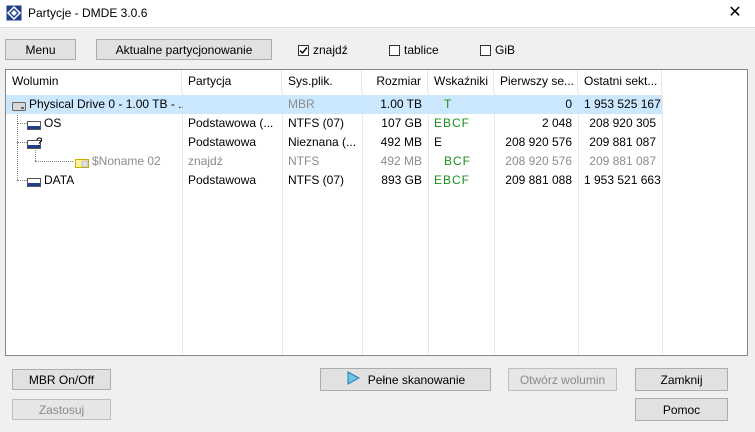 Image resolution: width=755 pixels, height=432 pixels. I want to click on current-partitioning-button: Aktualne partycjonowanie, so click(184, 49).